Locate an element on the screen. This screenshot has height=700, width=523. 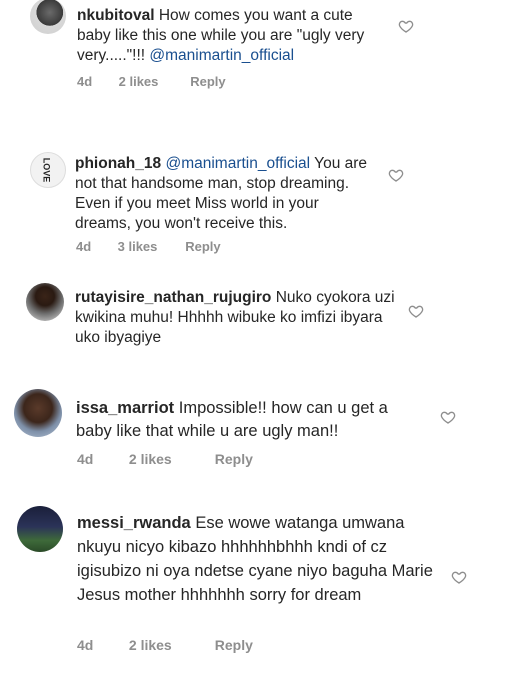
comment-likes: 3 likes is located at coordinates (150, 246).